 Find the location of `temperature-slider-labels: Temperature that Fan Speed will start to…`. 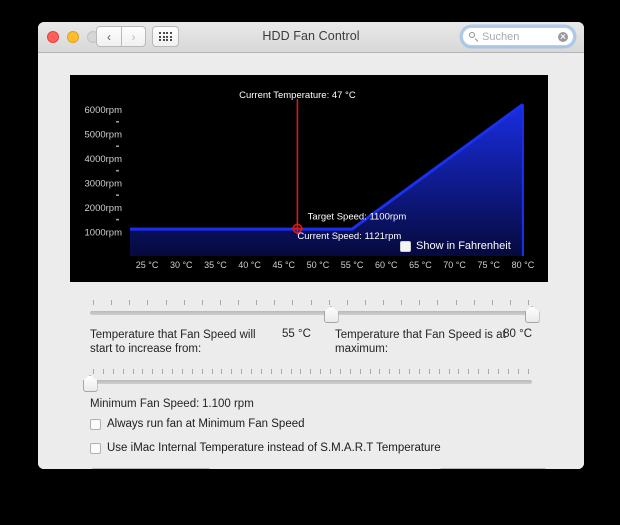

temperature-slider-labels: Temperature that Fan Speed will start to… is located at coordinates (311, 343).